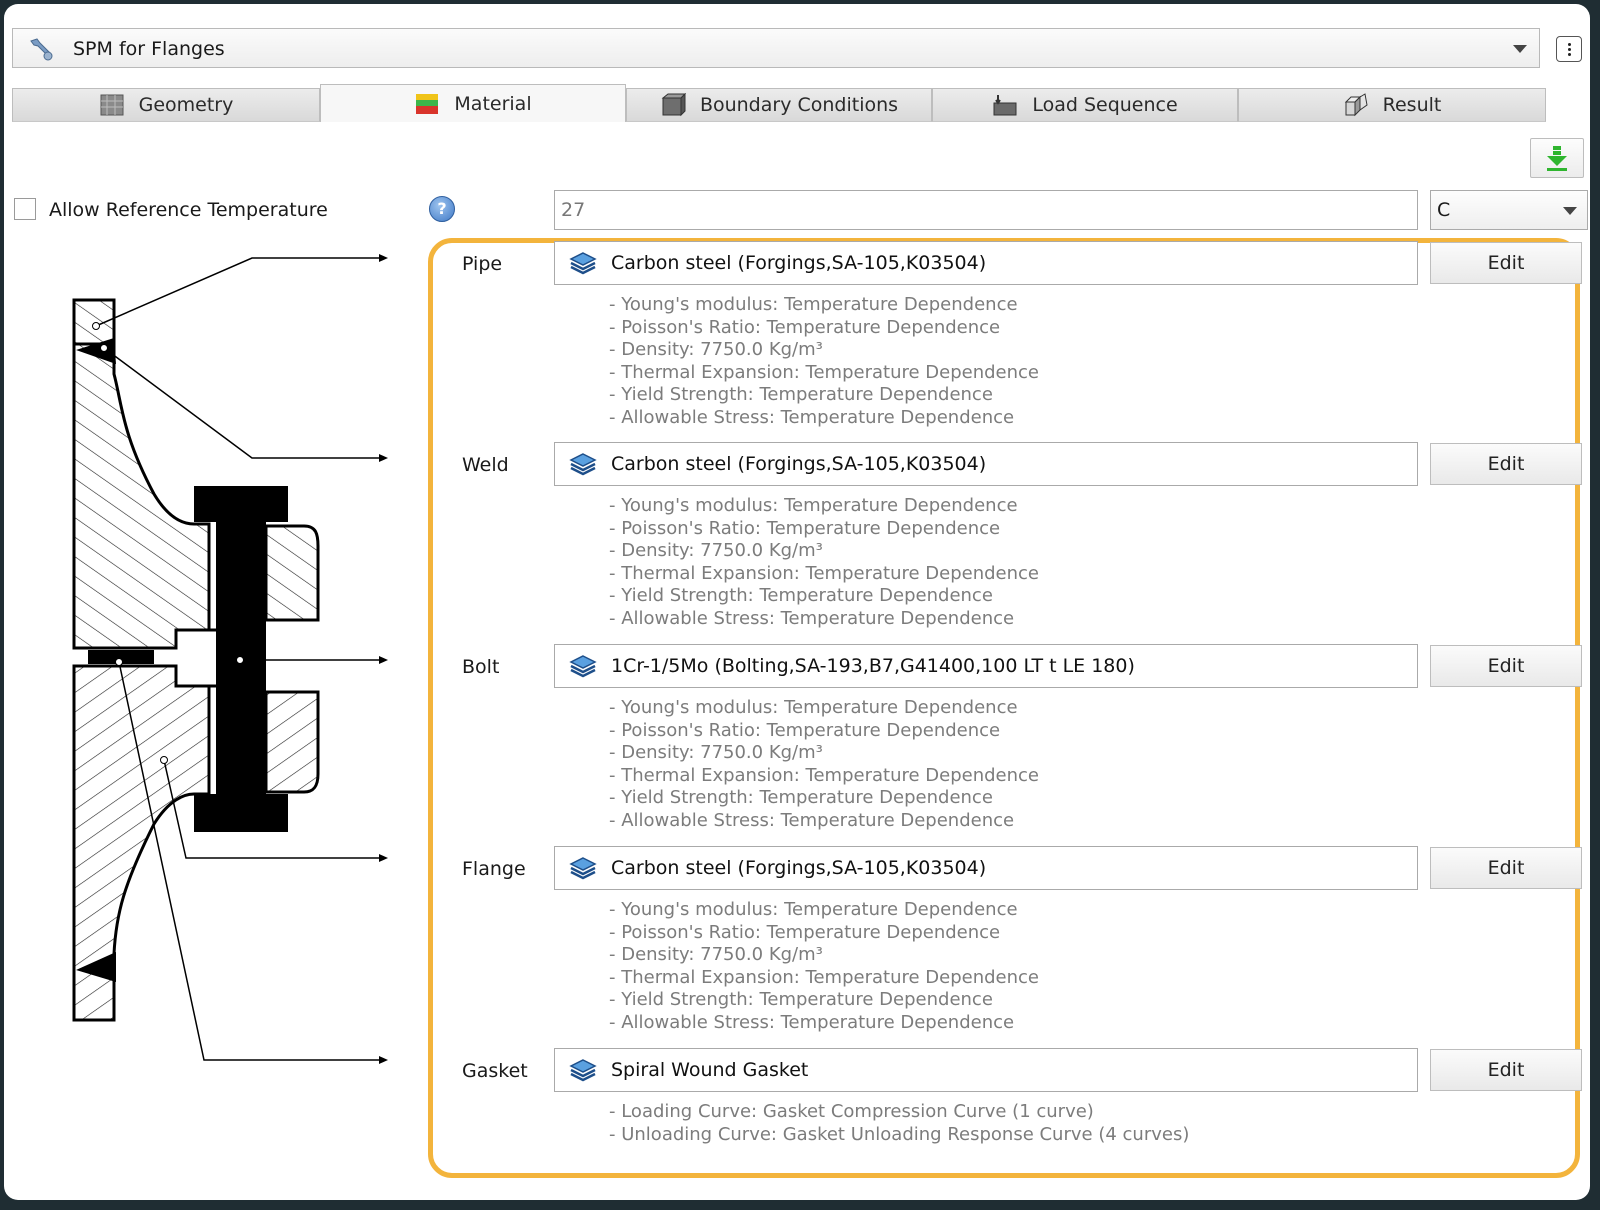 This screenshot has height=1210, width=1600. I want to click on temperature-unit-select: C, so click(1509, 210).